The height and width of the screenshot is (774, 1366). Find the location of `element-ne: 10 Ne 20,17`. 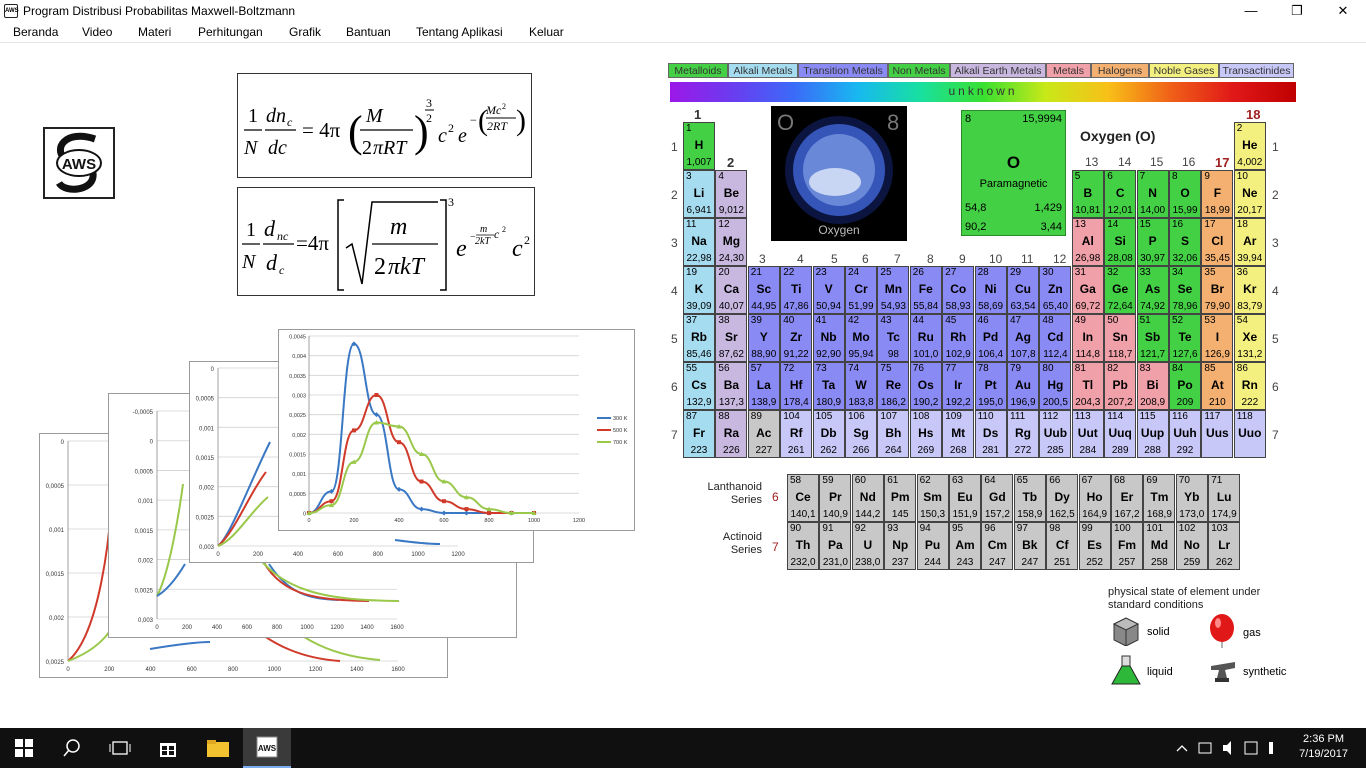

element-ne: 10 Ne 20,17 is located at coordinates (1249, 194).